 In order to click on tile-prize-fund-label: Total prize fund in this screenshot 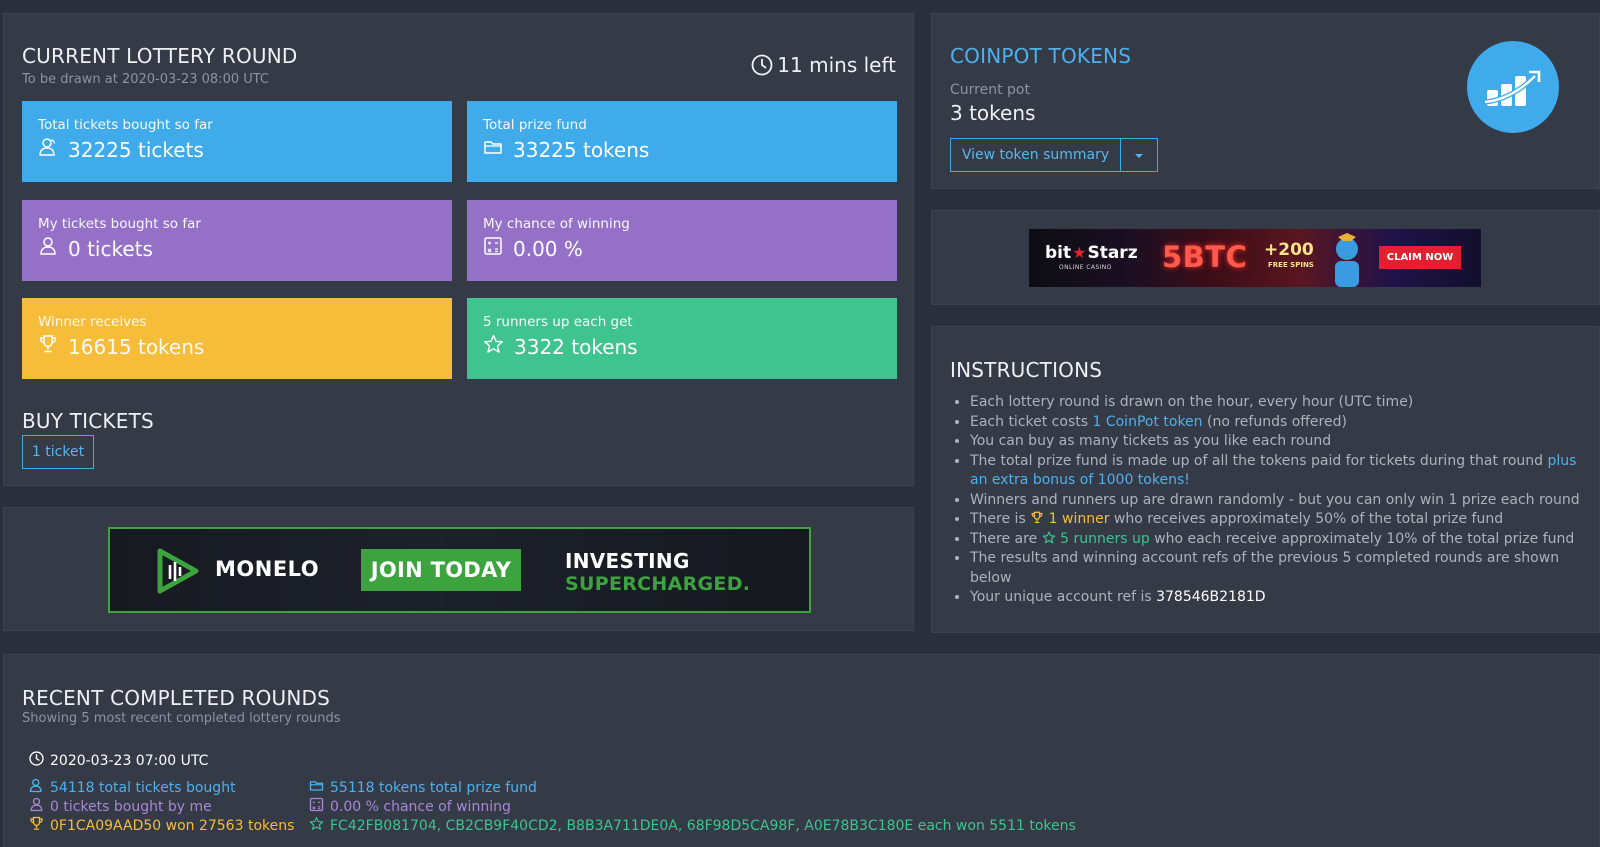, I will do `click(535, 125)`.